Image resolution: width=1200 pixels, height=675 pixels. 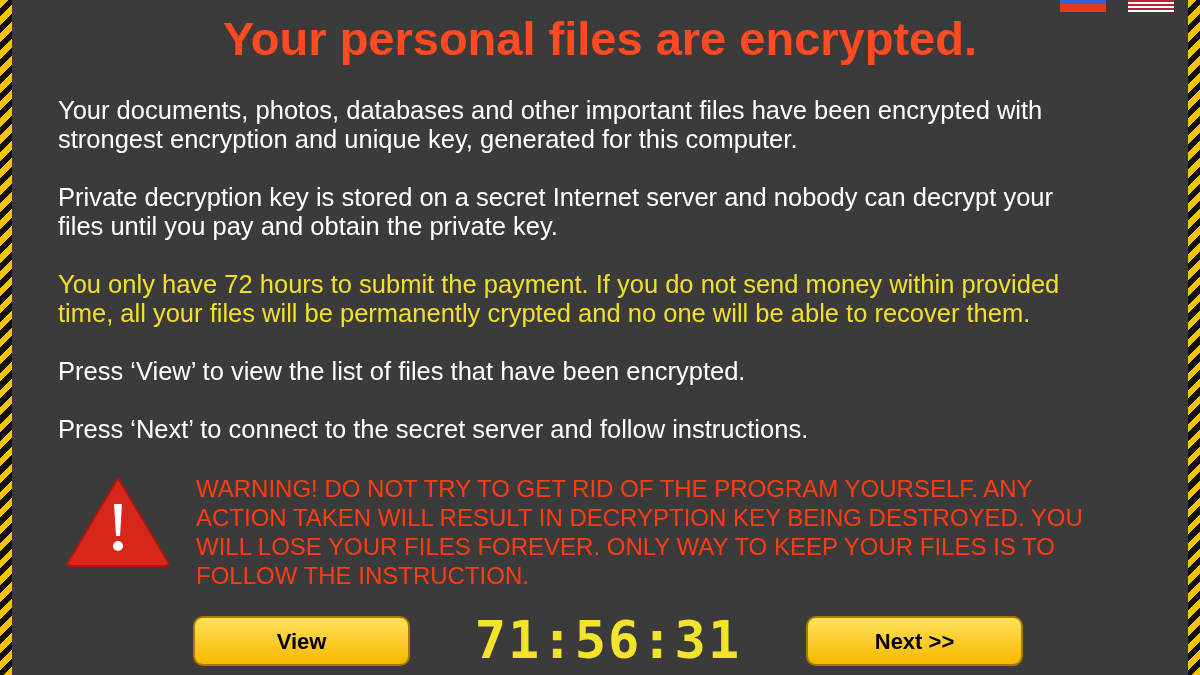 What do you see at coordinates (118, 521) in the screenshot?
I see `warning-icon` at bounding box center [118, 521].